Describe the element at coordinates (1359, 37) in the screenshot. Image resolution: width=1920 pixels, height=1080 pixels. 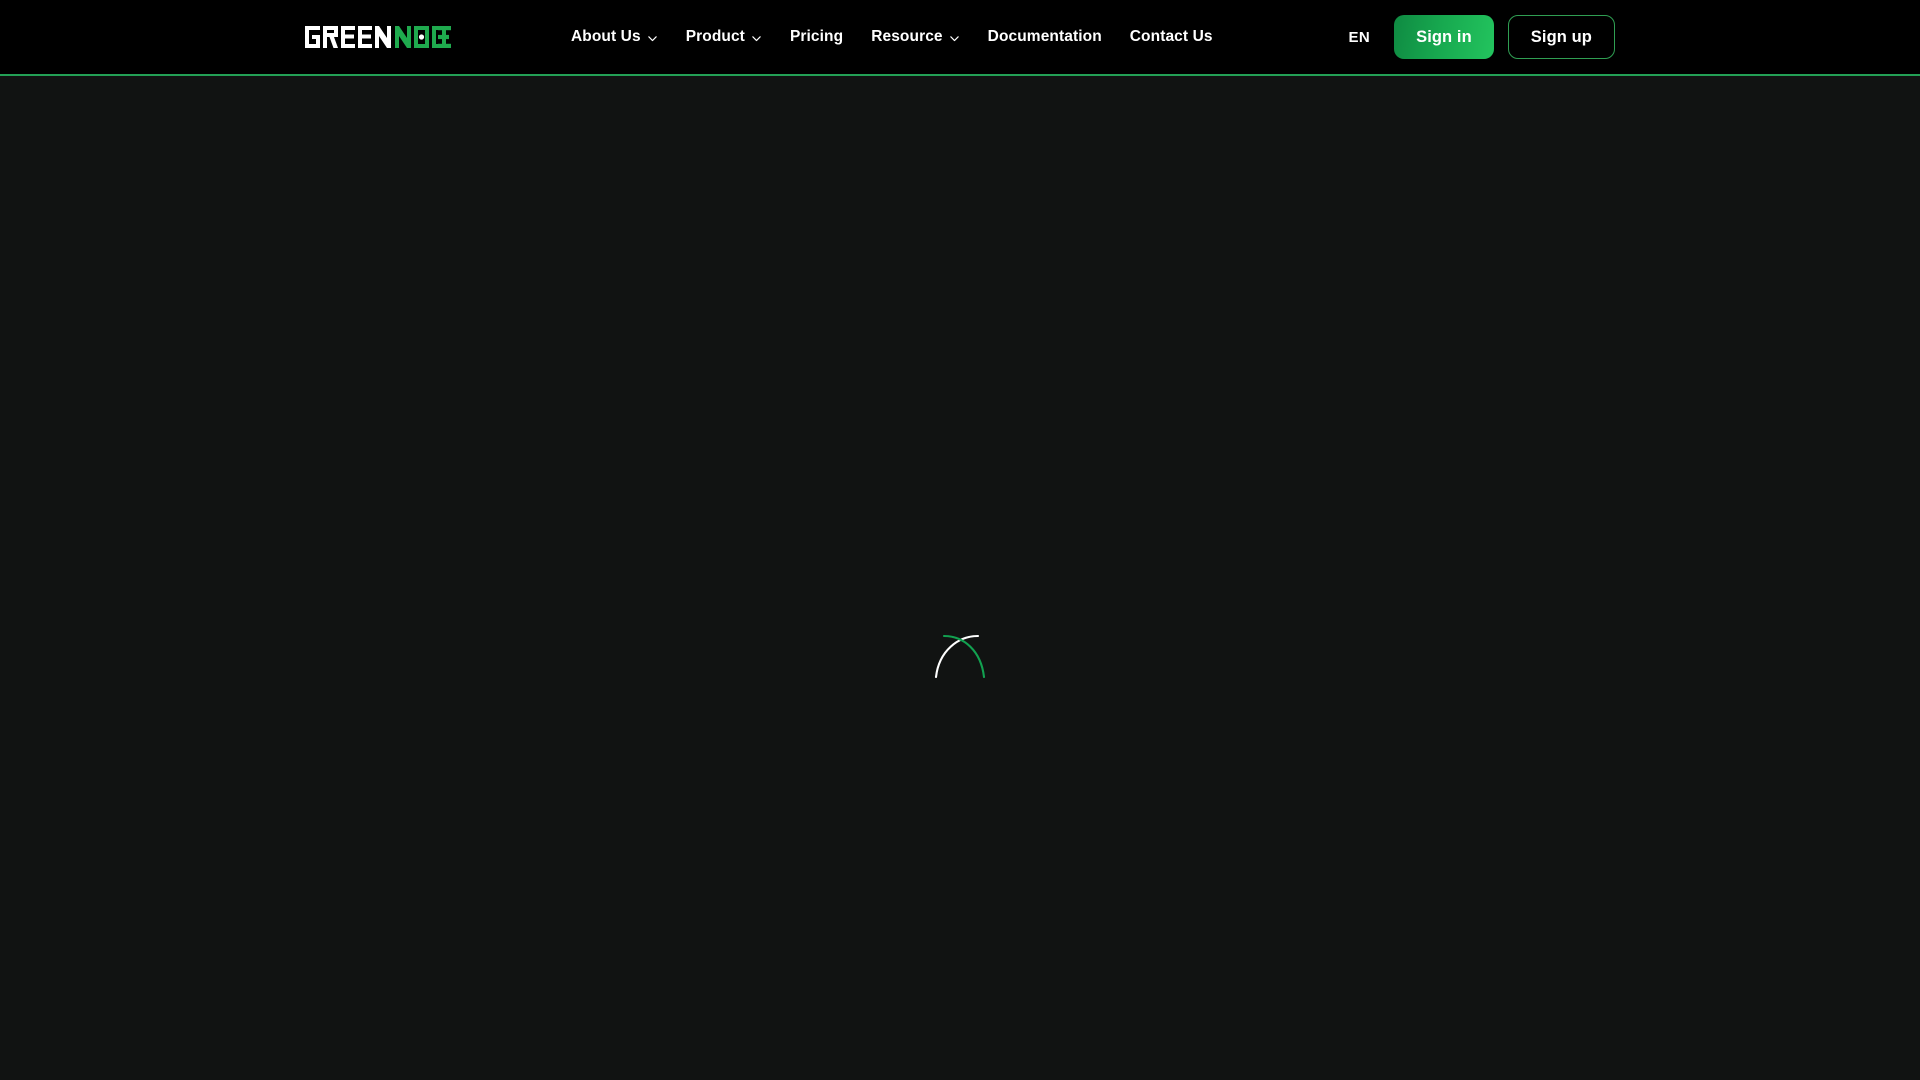
I see `language-switcher: EN` at that location.